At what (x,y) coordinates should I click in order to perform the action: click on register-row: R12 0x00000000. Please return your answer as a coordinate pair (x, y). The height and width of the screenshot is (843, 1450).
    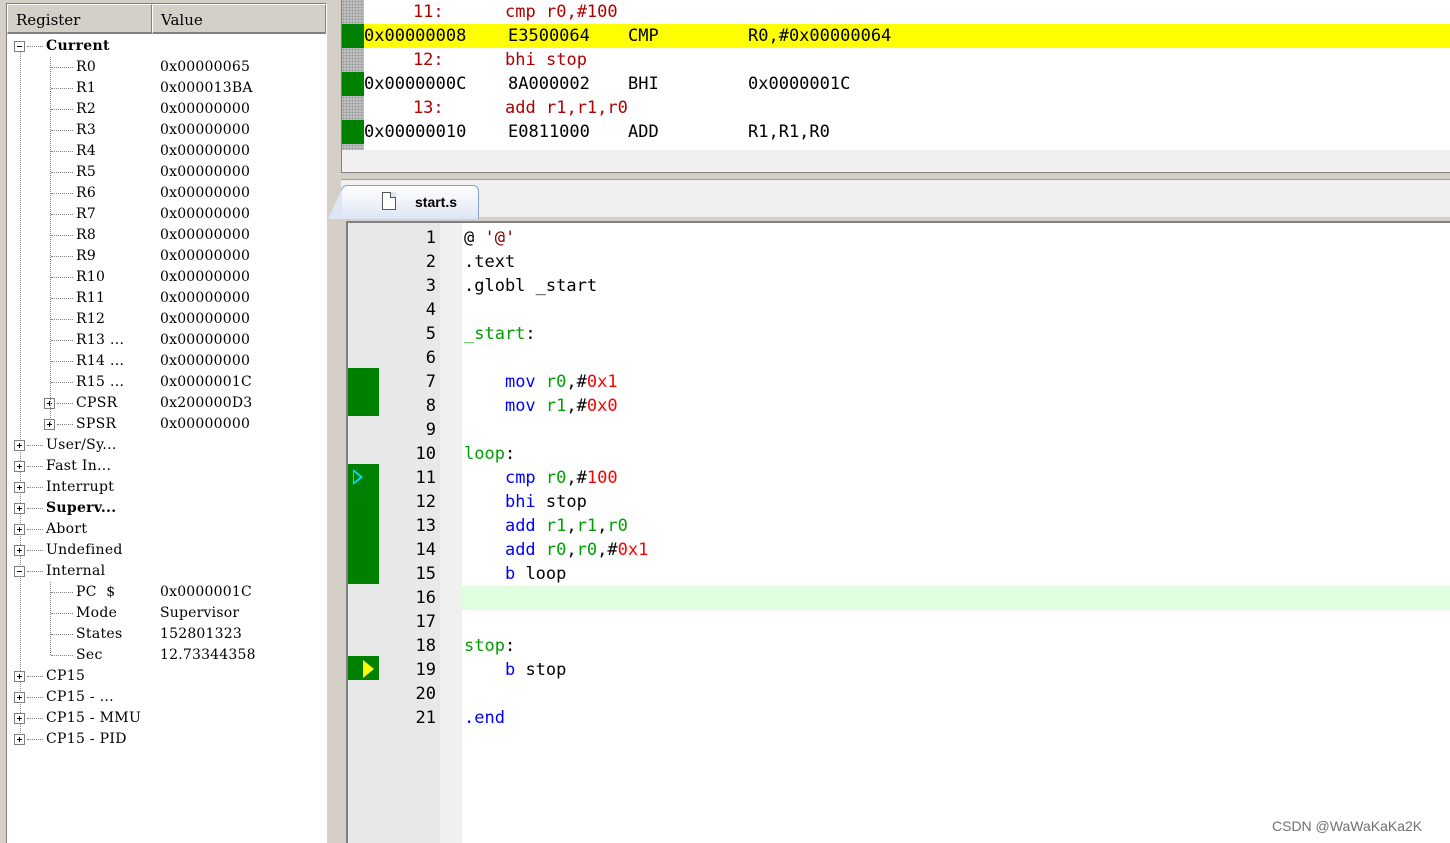
    Looking at the image, I should click on (166, 319).